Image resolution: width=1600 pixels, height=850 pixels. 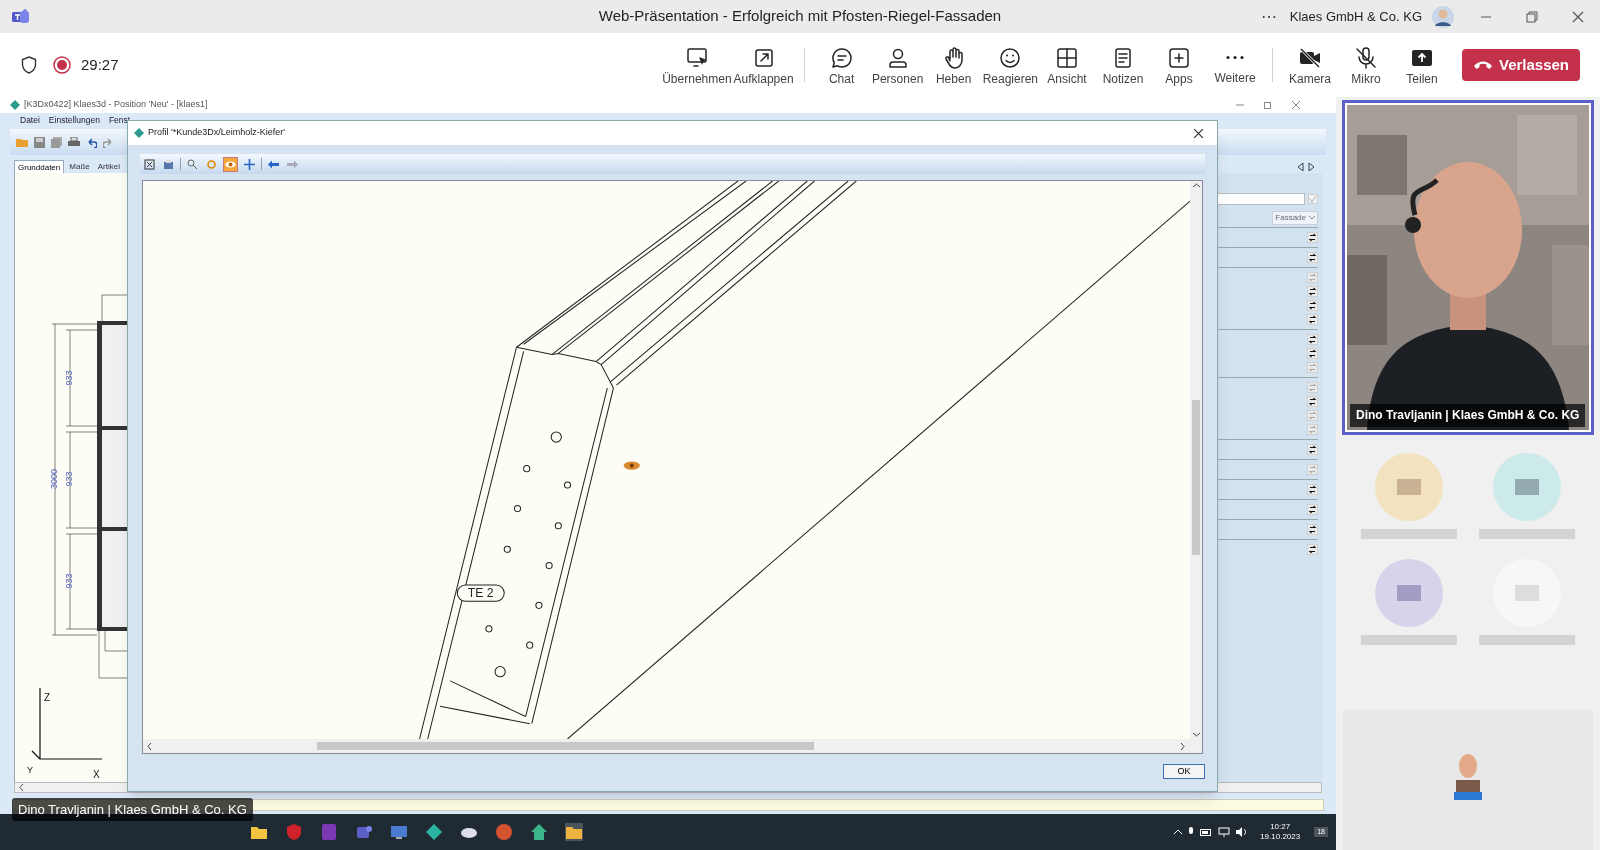 I want to click on toolbar-button: Kamera, so click(x=1310, y=65).